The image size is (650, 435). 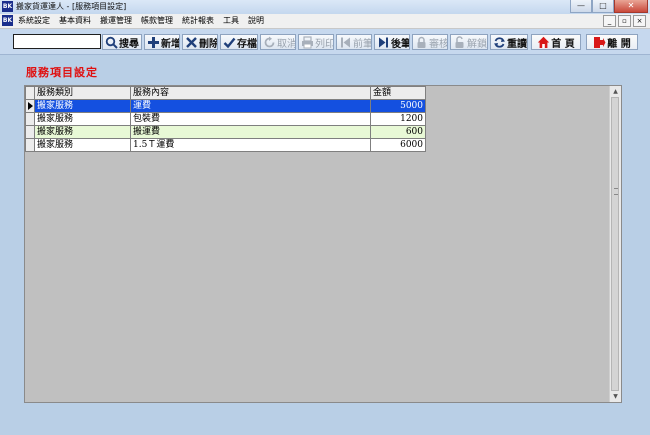 What do you see at coordinates (75, 21) in the screenshot?
I see `menu-item-basic-data: 基本資料` at bounding box center [75, 21].